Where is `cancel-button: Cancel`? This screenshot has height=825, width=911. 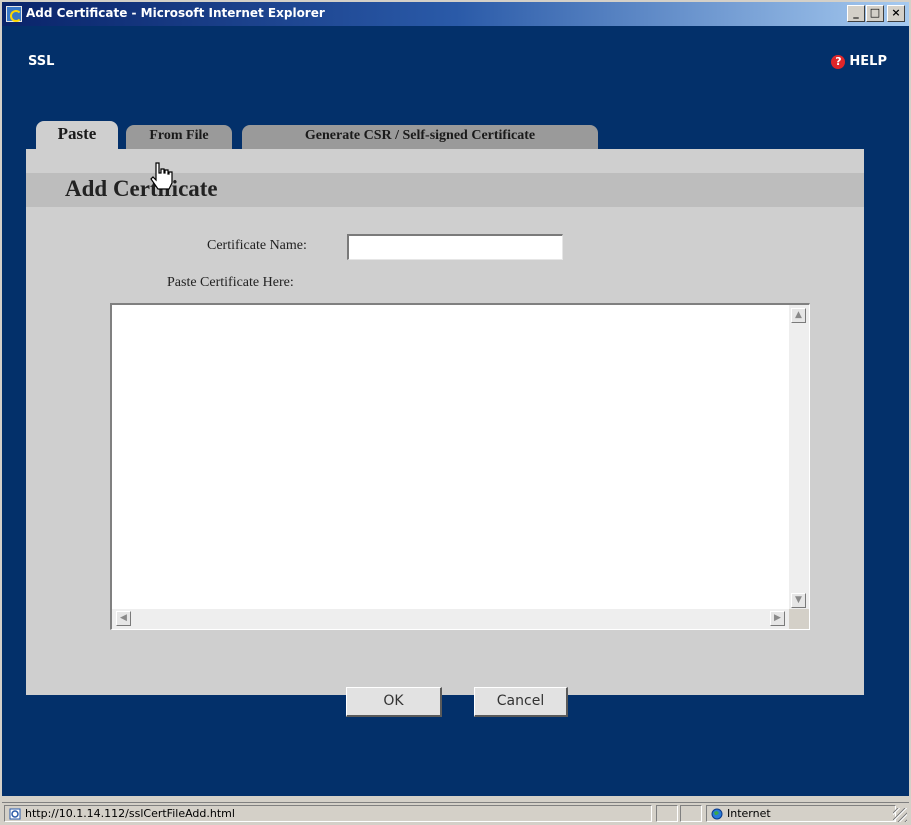 cancel-button: Cancel is located at coordinates (521, 702).